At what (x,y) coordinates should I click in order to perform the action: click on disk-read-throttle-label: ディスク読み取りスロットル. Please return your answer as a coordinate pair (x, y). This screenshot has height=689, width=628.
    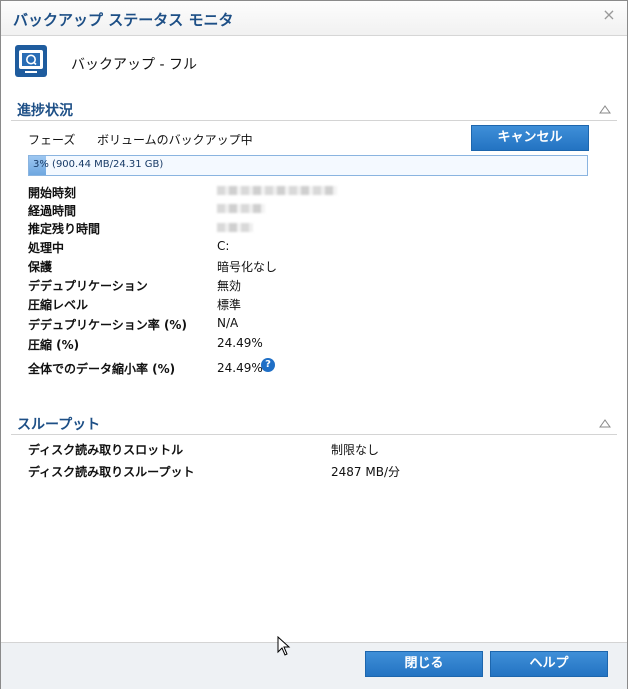
    Looking at the image, I should click on (106, 450).